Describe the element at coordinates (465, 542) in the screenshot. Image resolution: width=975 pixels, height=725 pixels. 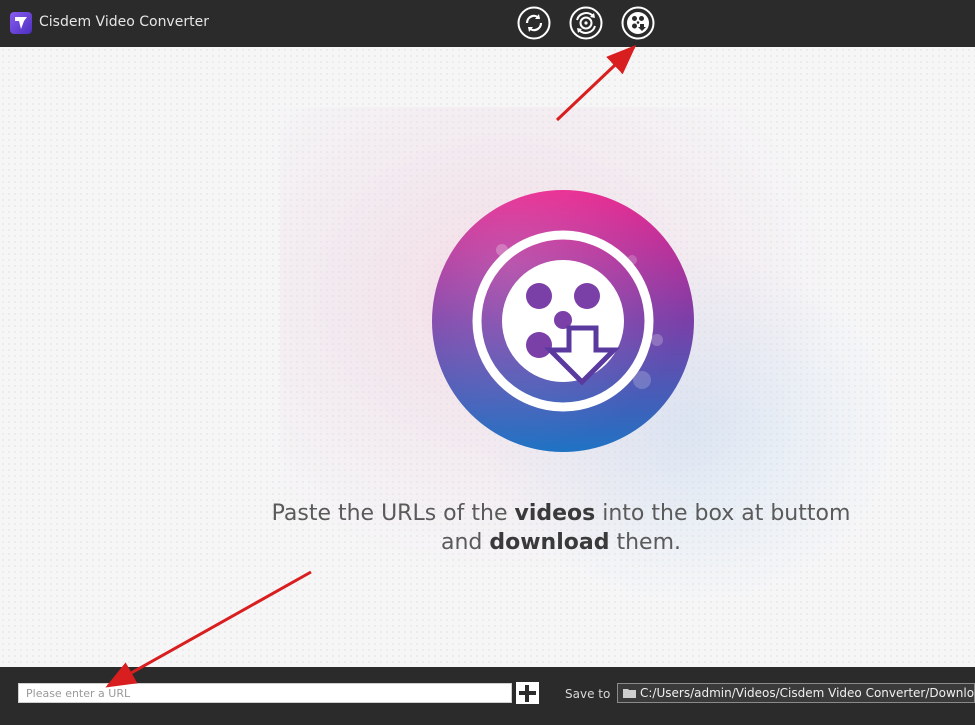
I see `hint-line2-prefix: and` at that location.